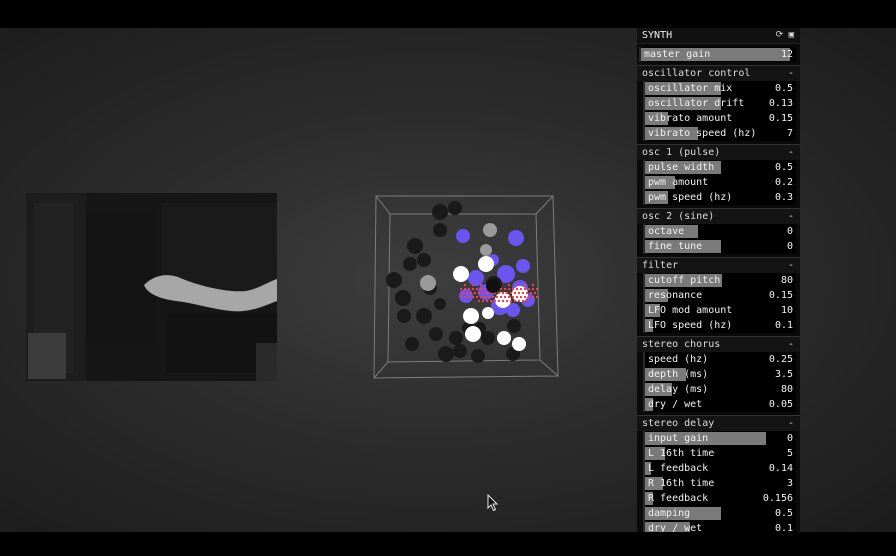 The height and width of the screenshot is (556, 896). What do you see at coordinates (719, 513) in the screenshot?
I see `slider-damping: damping 0.5` at bounding box center [719, 513].